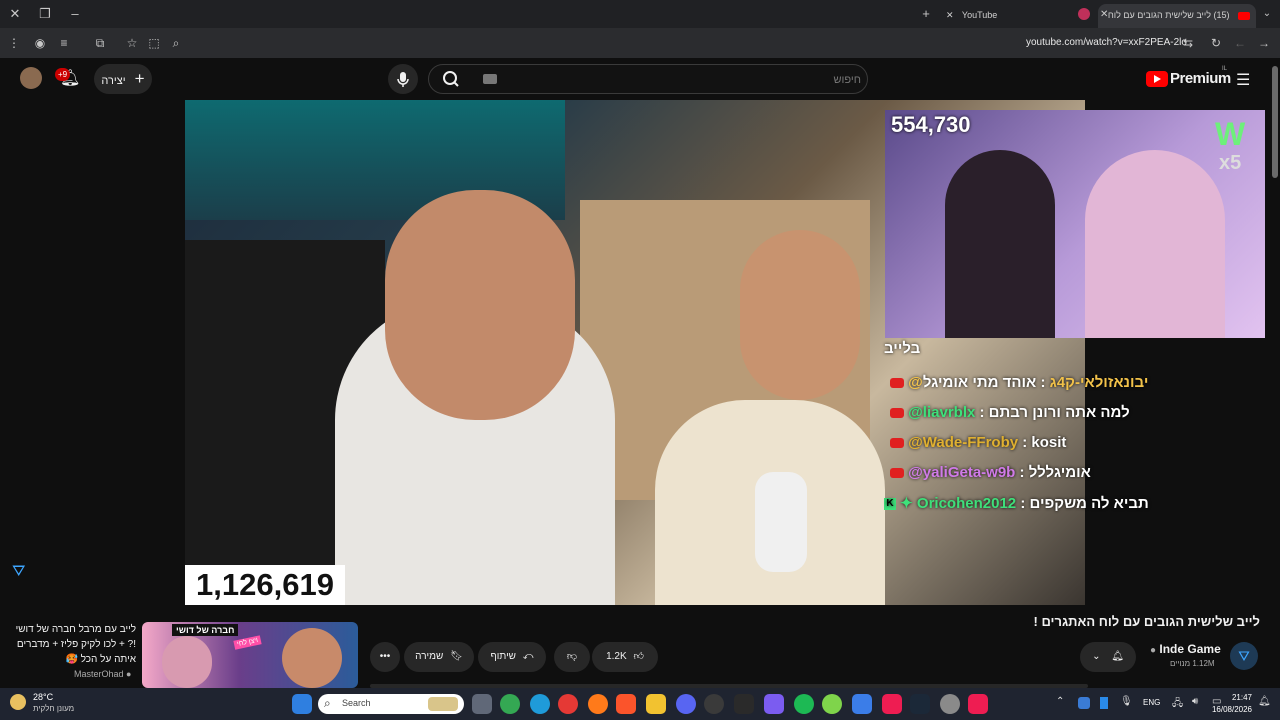 This screenshot has height=720, width=1280. Describe the element at coordinates (490, 79) in the screenshot. I see `keyboard-icon` at that location.